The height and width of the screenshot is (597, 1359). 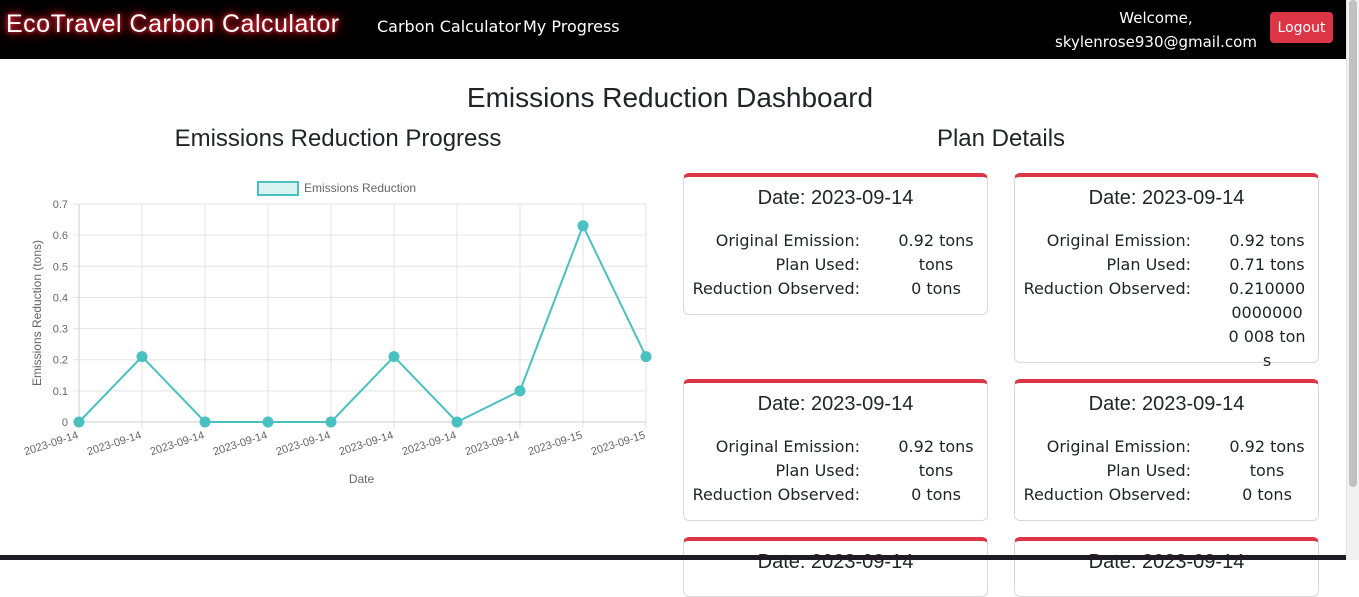 What do you see at coordinates (60, 236) in the screenshot?
I see `y-tick-label: 0.6` at bounding box center [60, 236].